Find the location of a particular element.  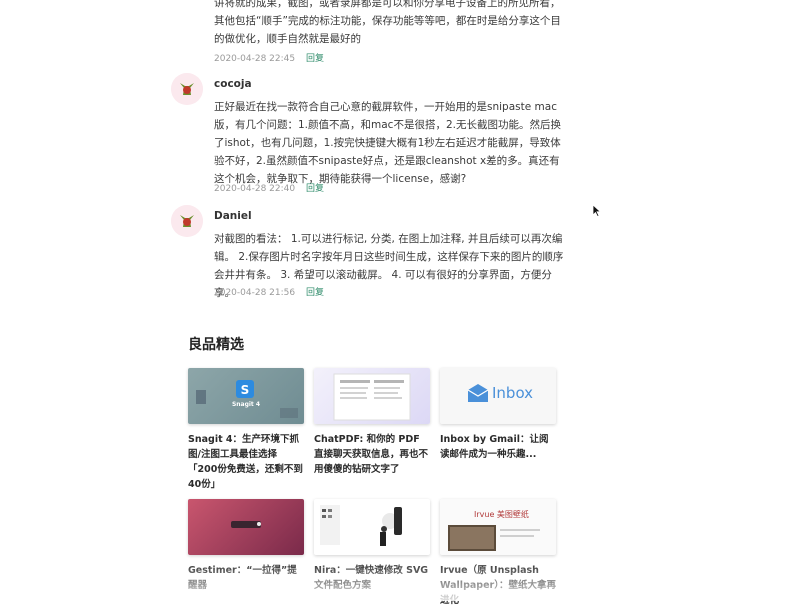

comment-meta: 2020-04-28 21:56 回复 is located at coordinates (269, 291).